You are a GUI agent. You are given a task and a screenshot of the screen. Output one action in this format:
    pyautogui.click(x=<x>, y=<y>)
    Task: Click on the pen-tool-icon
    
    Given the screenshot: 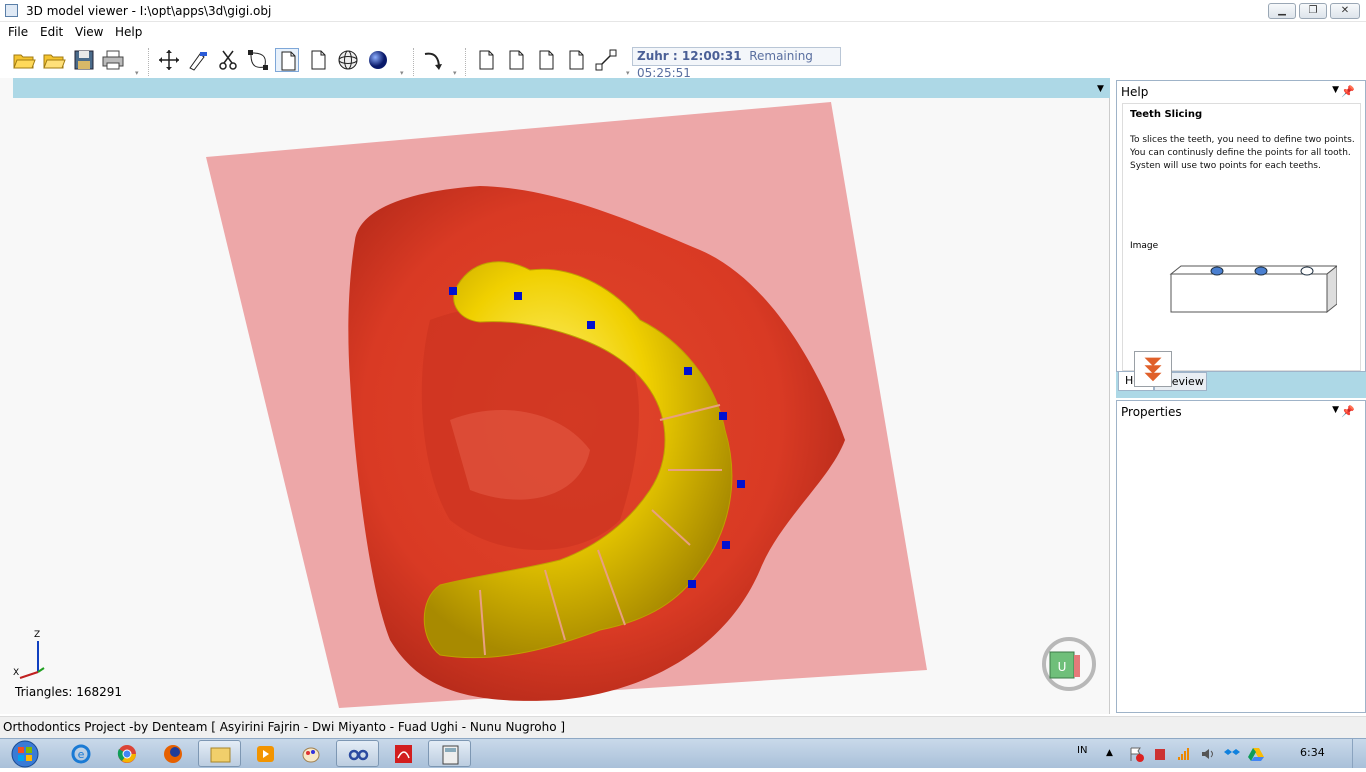 What is the action you would take?
    pyautogui.click(x=198, y=60)
    